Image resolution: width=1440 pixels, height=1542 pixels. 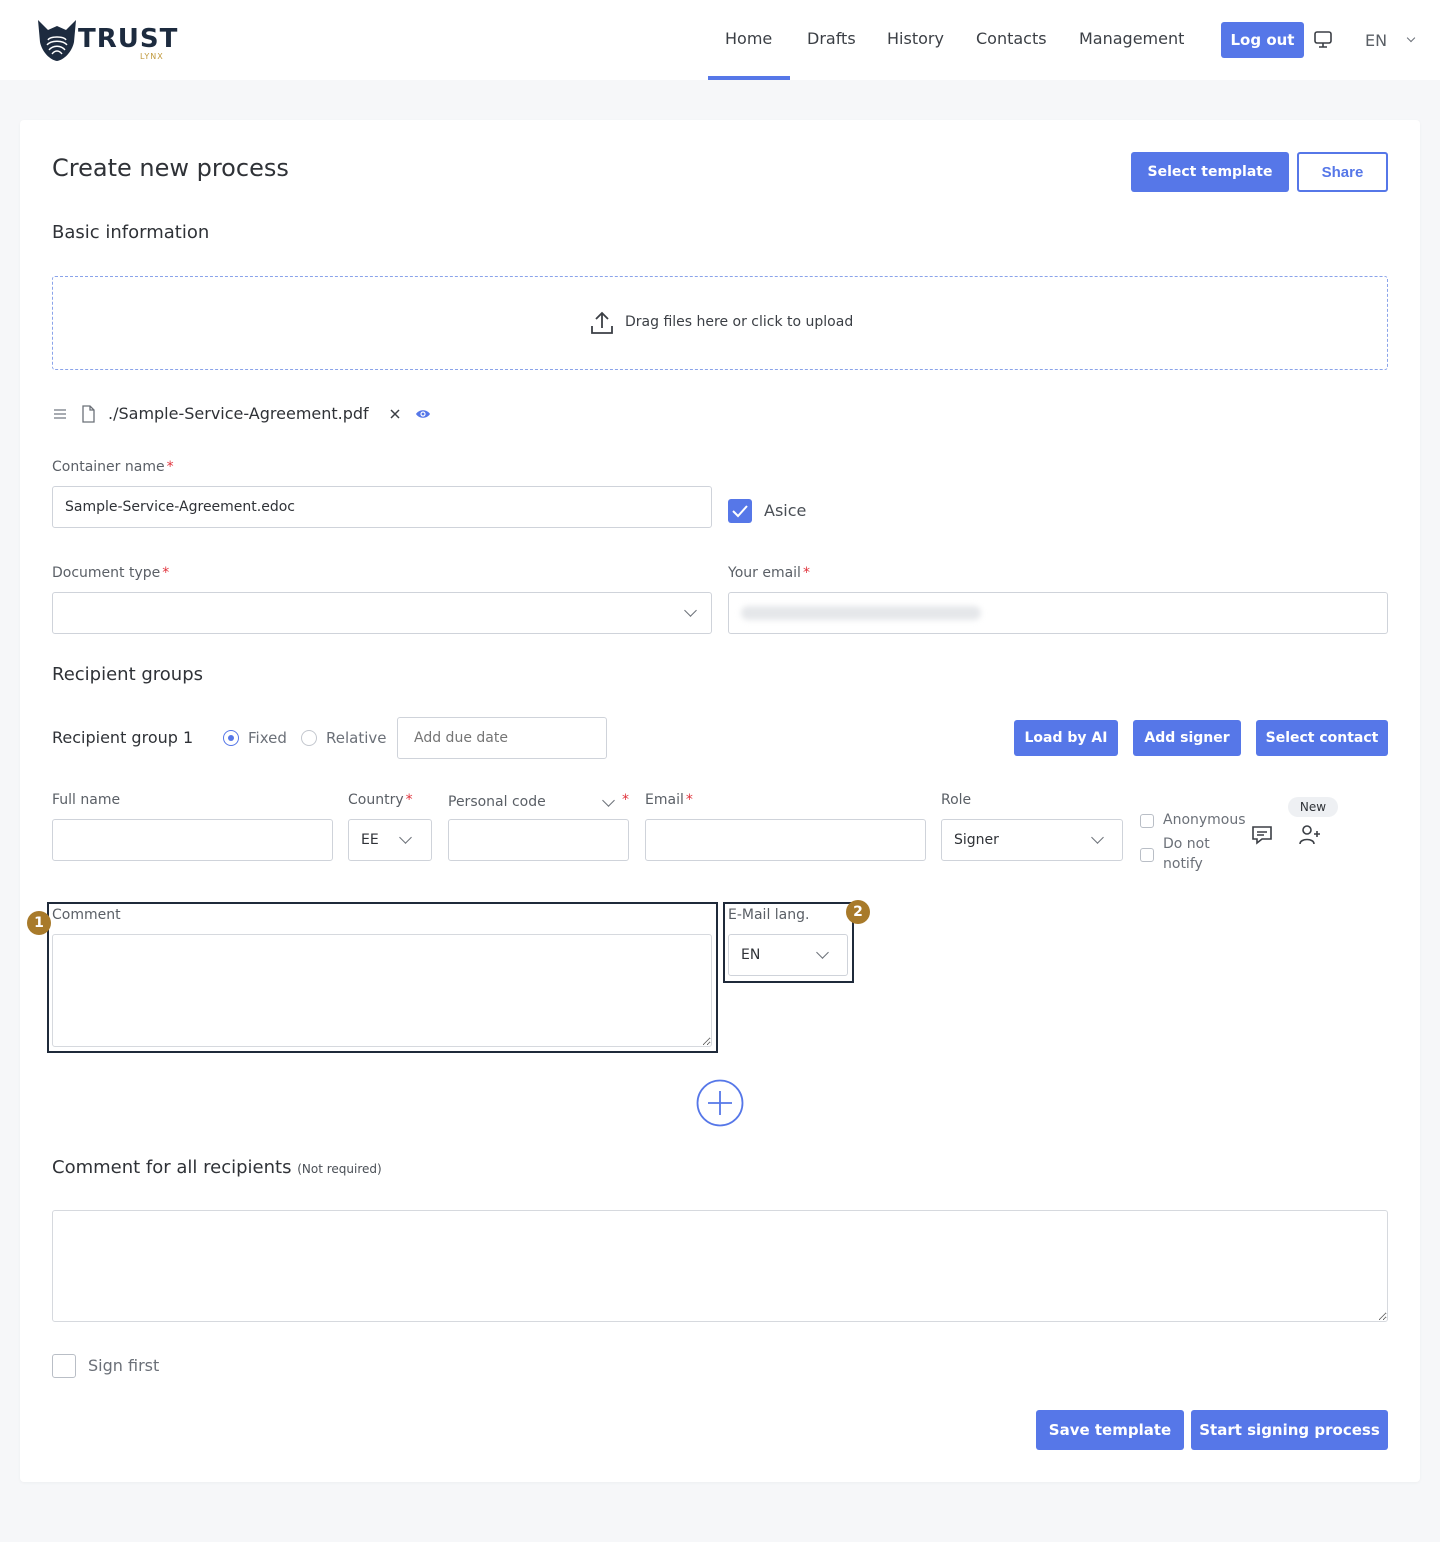 What do you see at coordinates (382, 613) in the screenshot?
I see `document-type-select` at bounding box center [382, 613].